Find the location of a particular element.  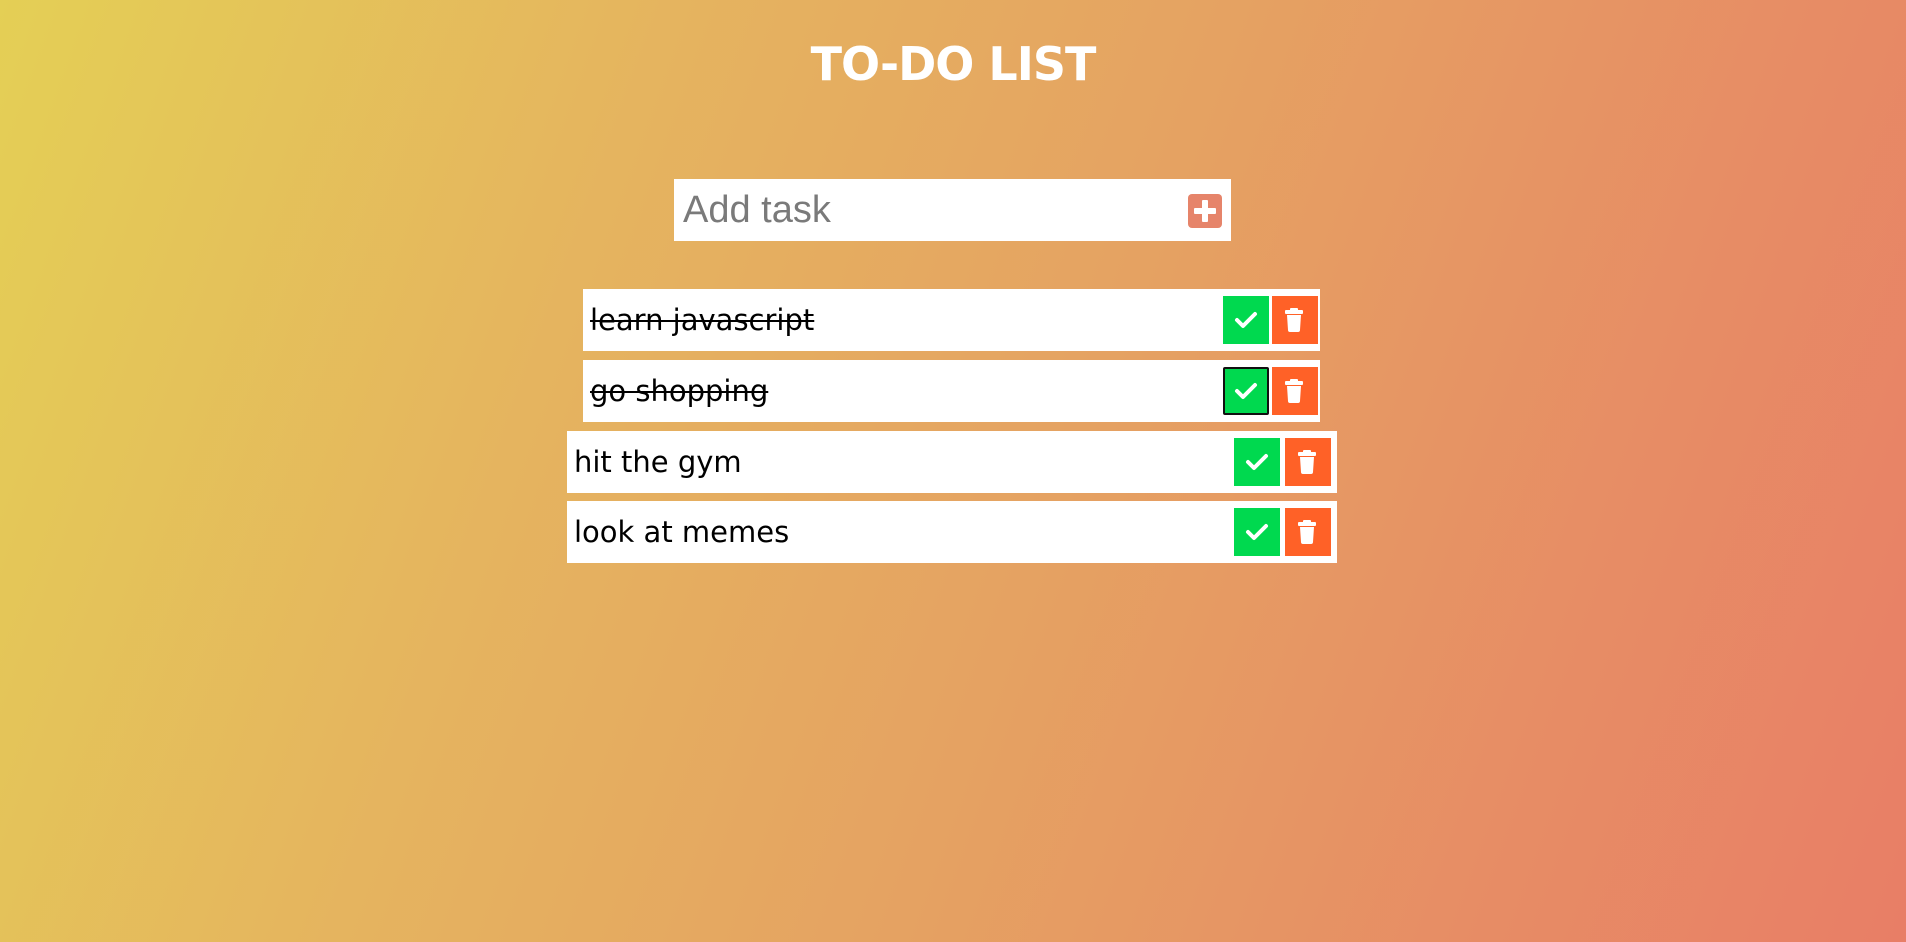

task-text: look at memes is located at coordinates (682, 532).